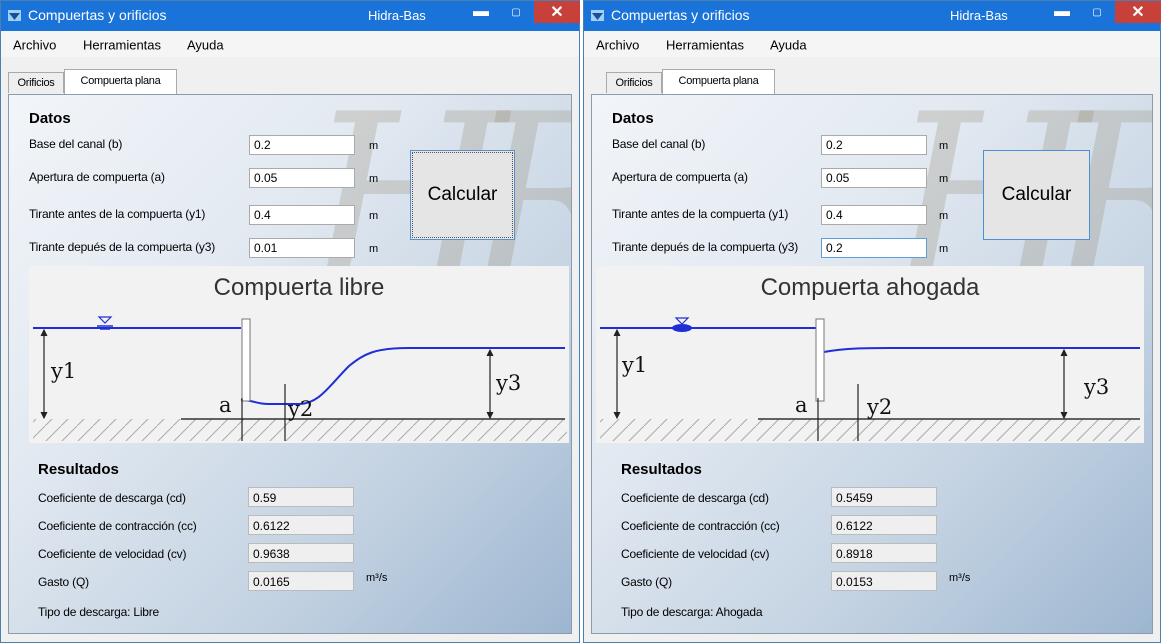 The width and height of the screenshot is (1161, 643). Describe the element at coordinates (301, 581) in the screenshot. I see `output-gasto: 0.0165` at that location.